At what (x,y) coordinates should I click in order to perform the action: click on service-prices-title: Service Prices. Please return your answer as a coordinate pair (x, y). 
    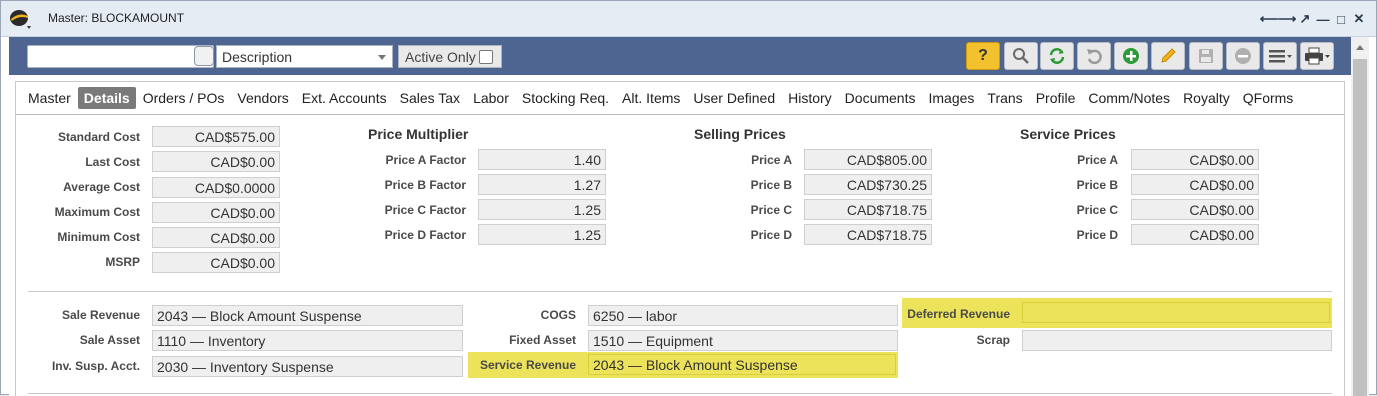
    Looking at the image, I should click on (1068, 134).